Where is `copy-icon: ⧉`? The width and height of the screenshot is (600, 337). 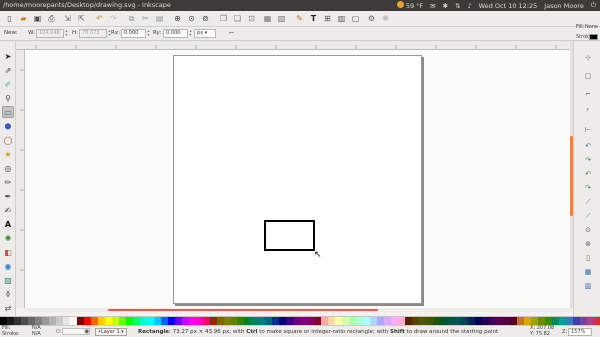
copy-icon: ⧉ is located at coordinates (131, 18).